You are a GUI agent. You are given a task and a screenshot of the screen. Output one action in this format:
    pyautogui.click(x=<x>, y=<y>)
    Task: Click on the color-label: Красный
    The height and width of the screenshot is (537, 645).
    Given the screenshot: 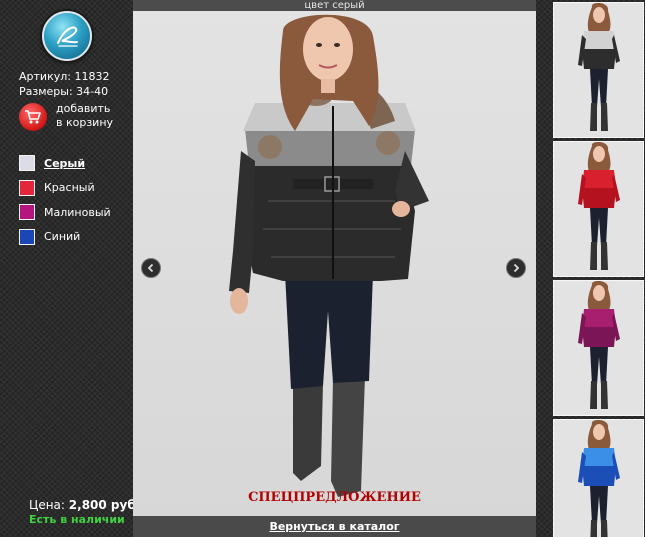 What is the action you would take?
    pyautogui.click(x=69, y=187)
    